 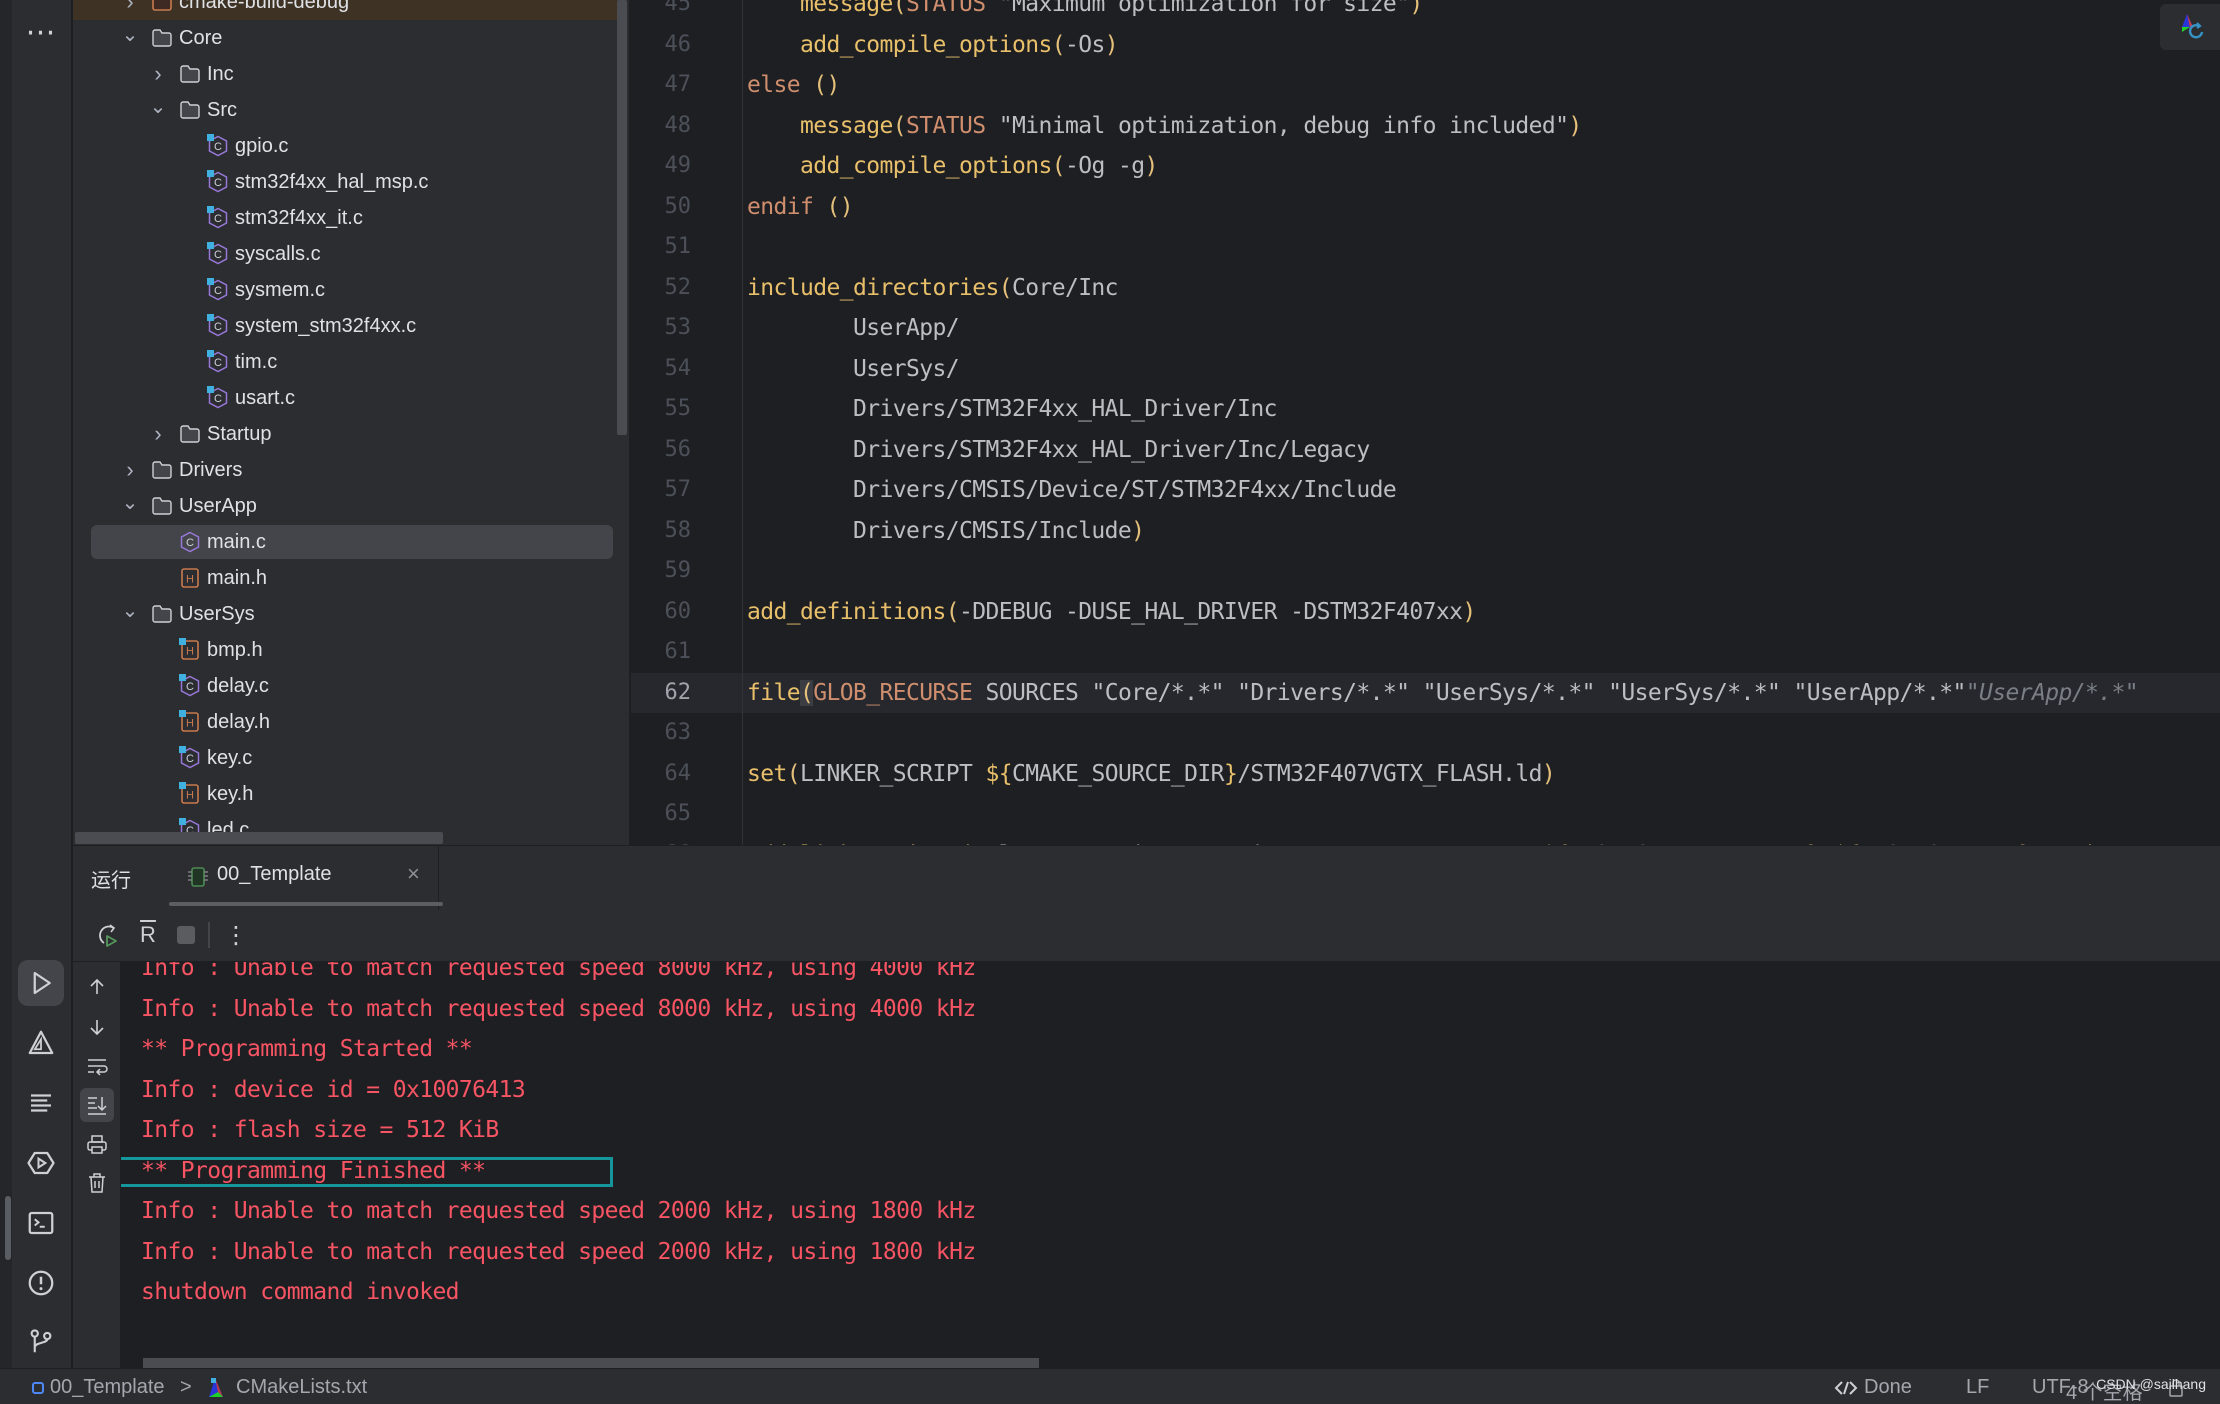 I want to click on console-line: ** Programming Started **, so click(x=307, y=1049).